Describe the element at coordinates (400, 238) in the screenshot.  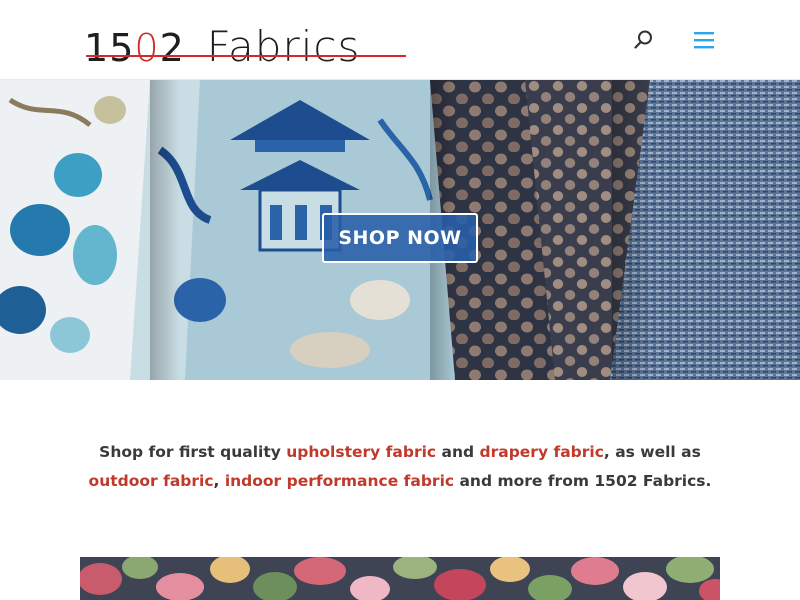
I see `shop-now-button: SHOP NOW` at that location.